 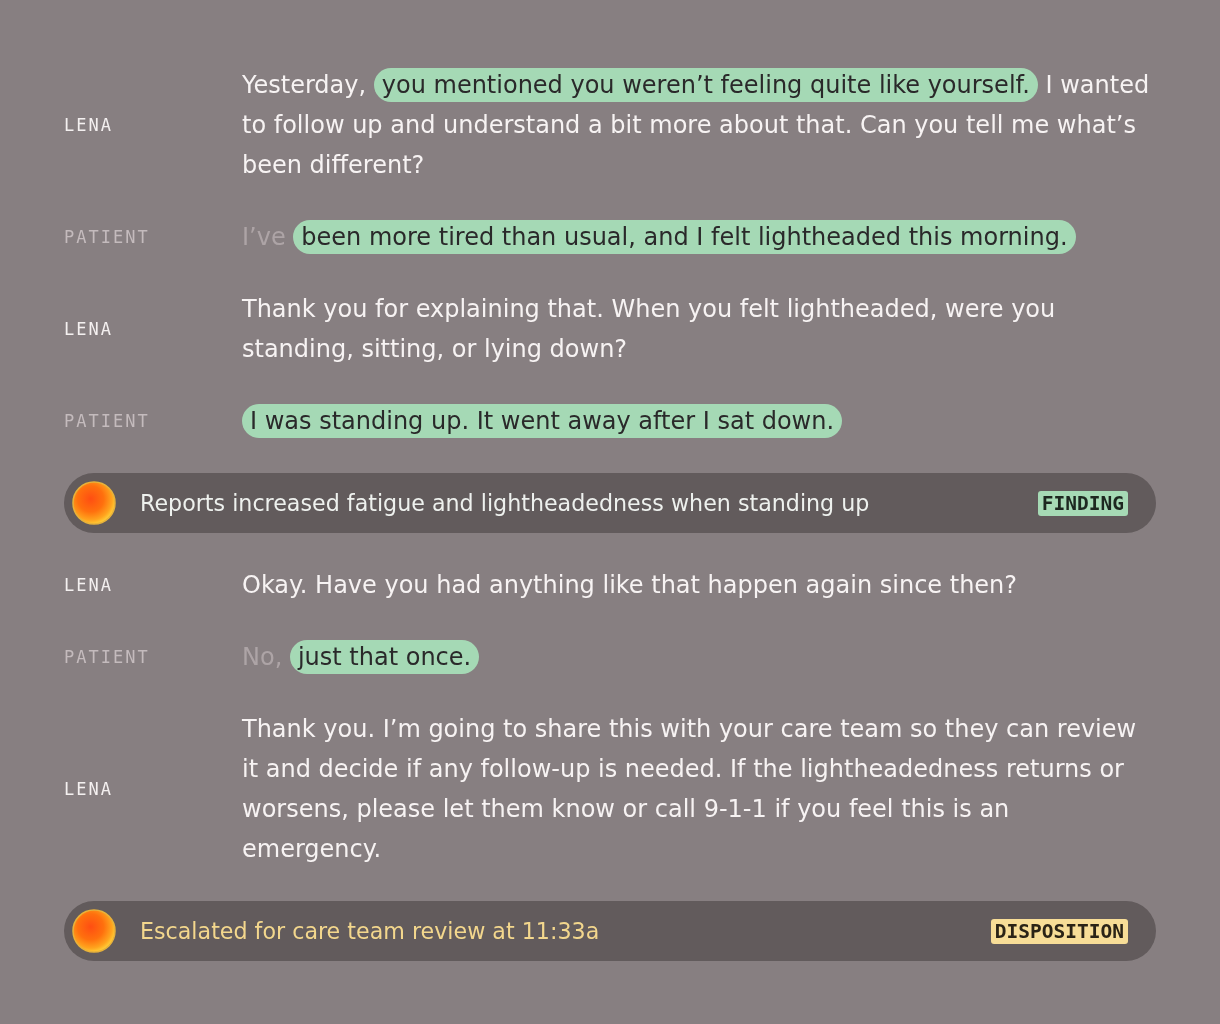 What do you see at coordinates (690, 789) in the screenshot?
I see `message-text: Thank you. I’m going to share this with your care team so they can review it and decide if any follow-up is needed. If the lightheadedness returns or worsens, please let them know or call 9-1-1 if you feel this is an emergency.` at bounding box center [690, 789].